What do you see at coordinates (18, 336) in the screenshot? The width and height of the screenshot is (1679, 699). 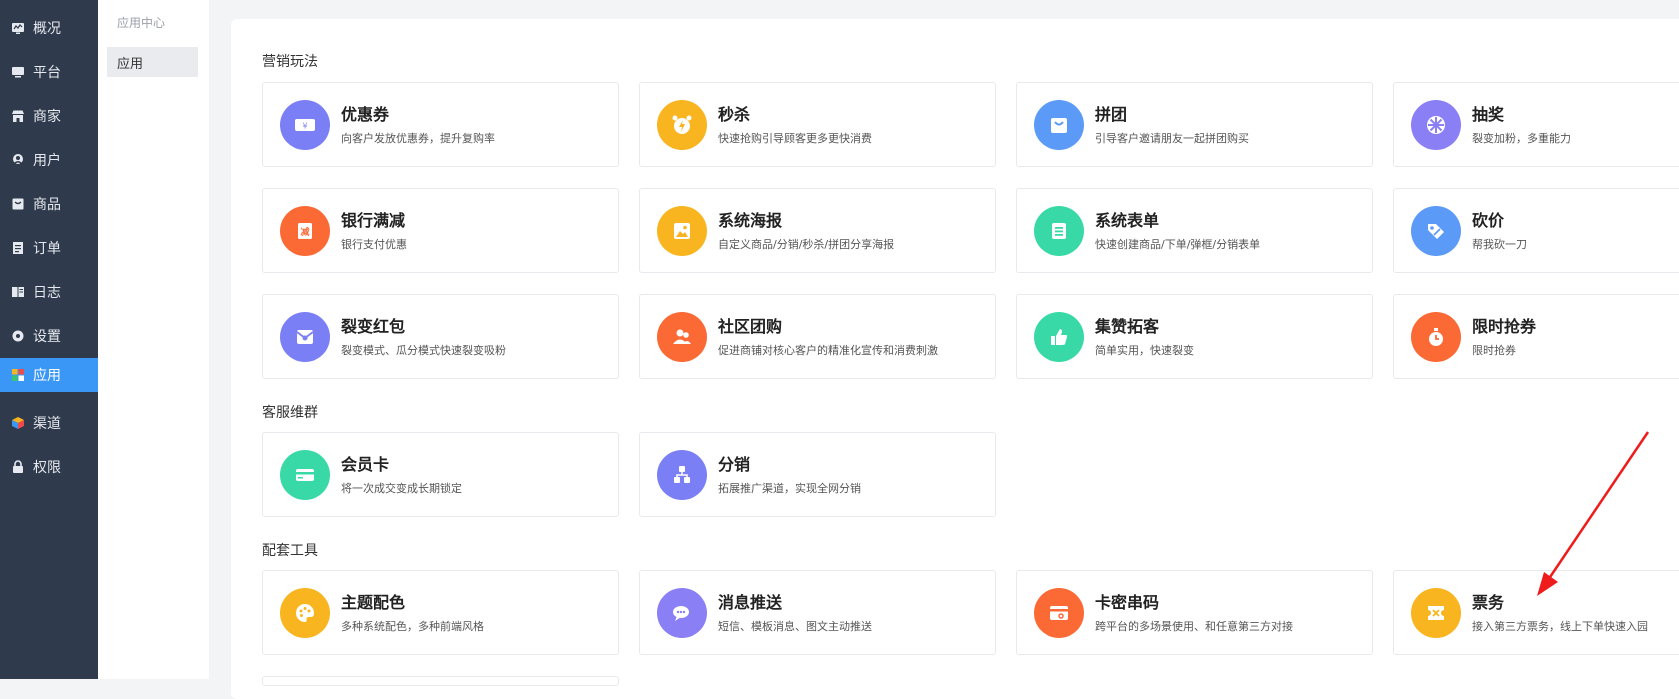 I see `gear-icon` at bounding box center [18, 336].